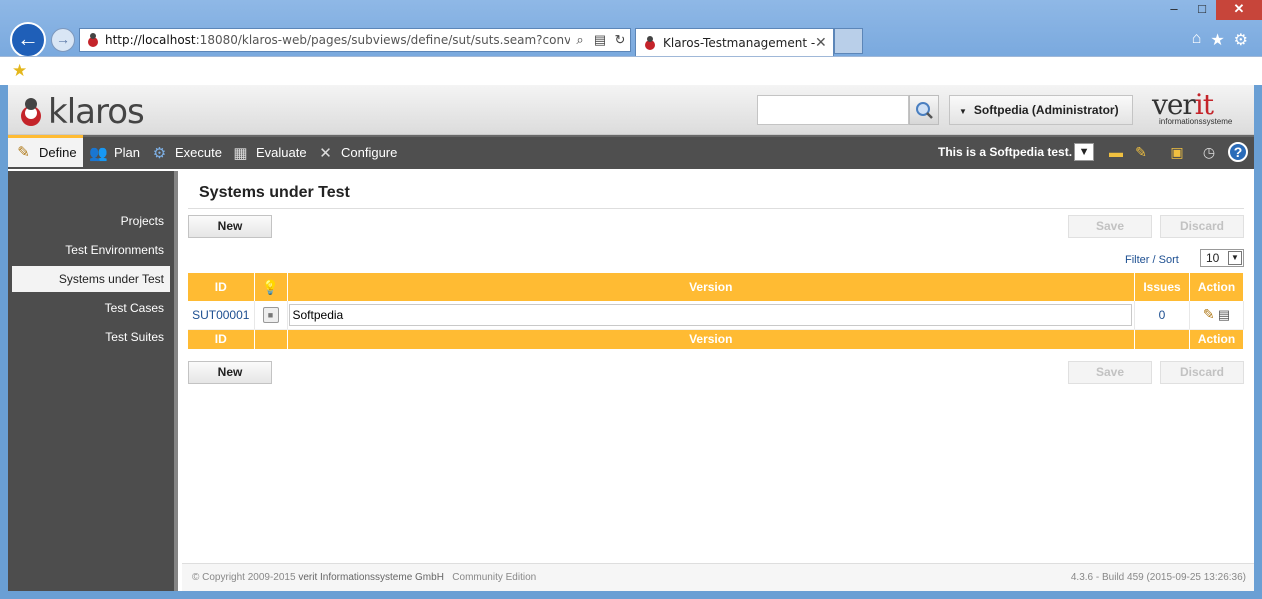 The width and height of the screenshot is (1262, 599). I want to click on project-select: This is a Softpedia test. ▼, so click(1016, 152).